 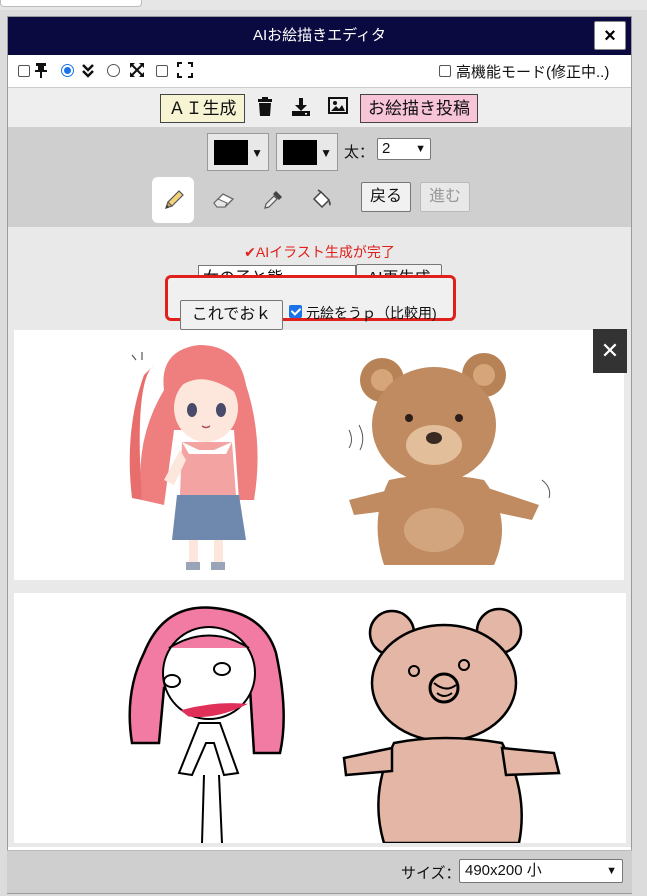 What do you see at coordinates (338, 107) in the screenshot?
I see `image-icon` at bounding box center [338, 107].